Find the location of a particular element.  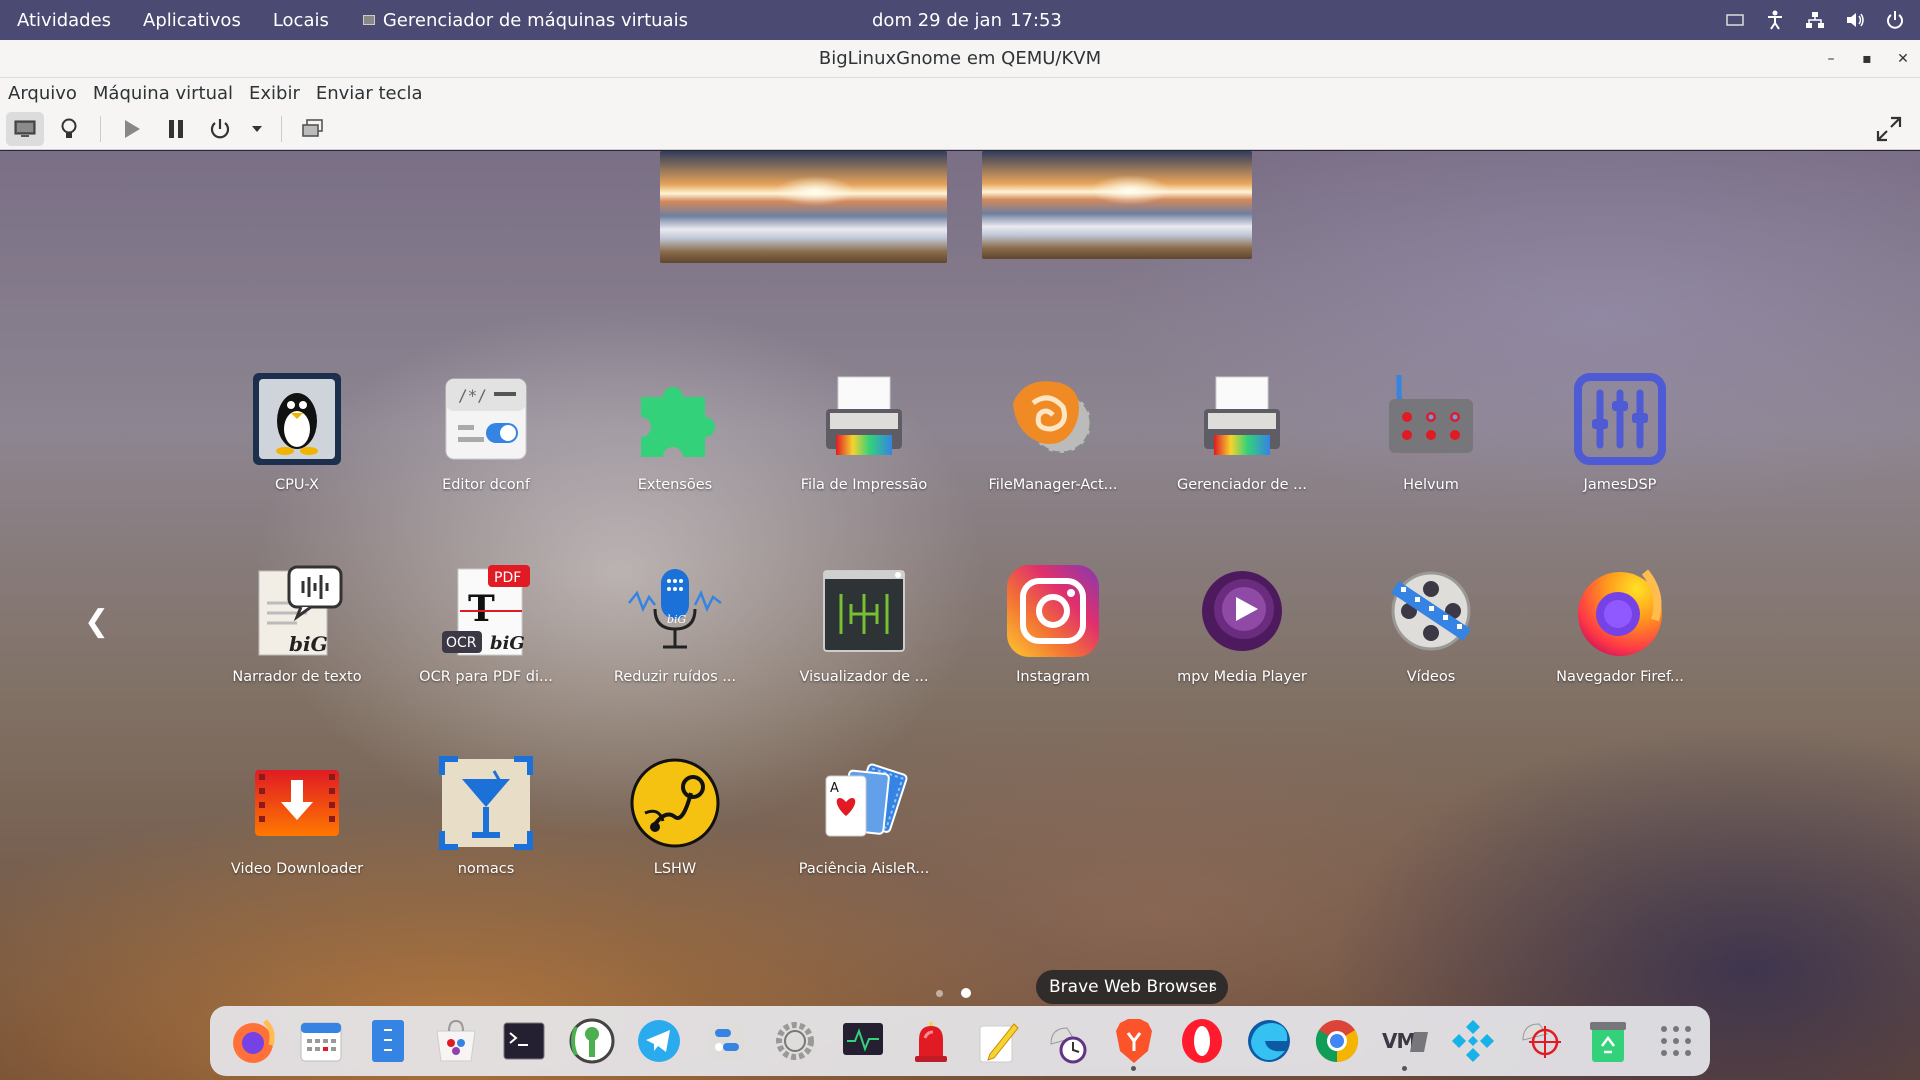

window-titlebar: BigLinuxGnome em QEMU/KVM – ▪ ✕ is located at coordinates (960, 59).